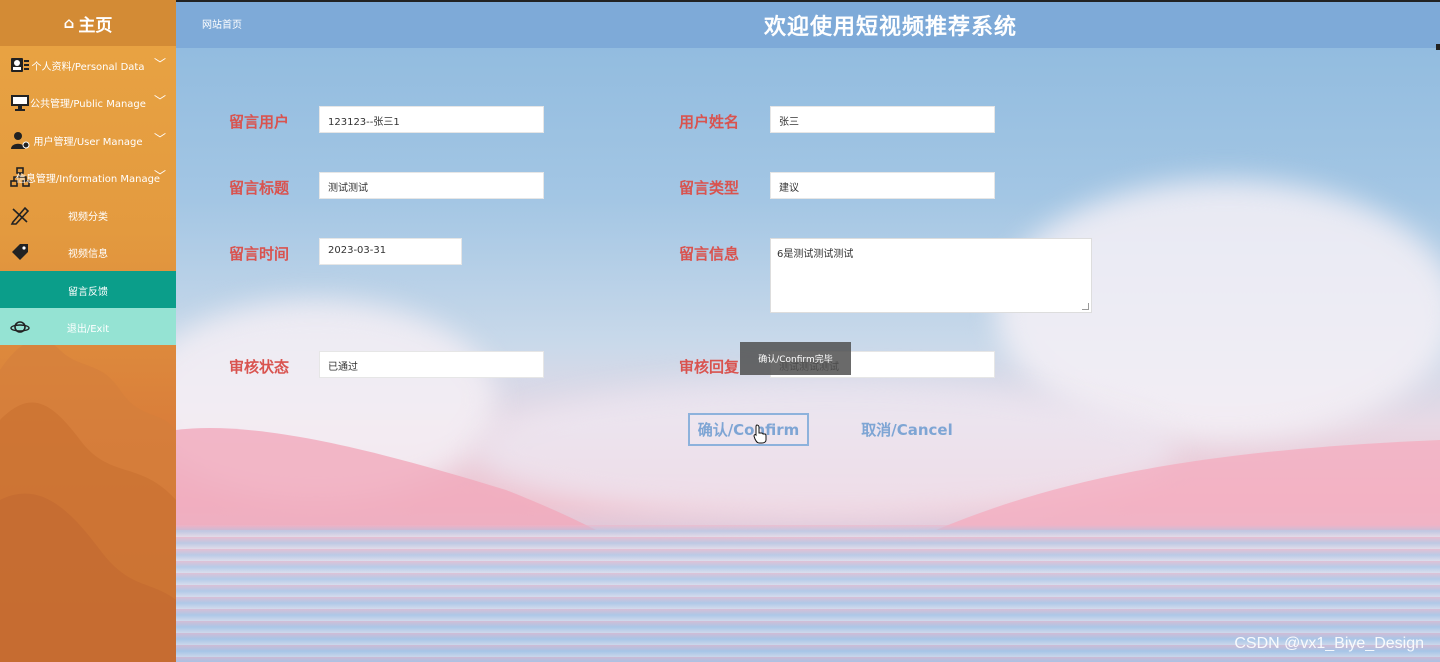 This screenshot has height=662, width=1440. What do you see at coordinates (815, 254) in the screenshot?
I see `message-text: 6是测试测试测试` at bounding box center [815, 254].